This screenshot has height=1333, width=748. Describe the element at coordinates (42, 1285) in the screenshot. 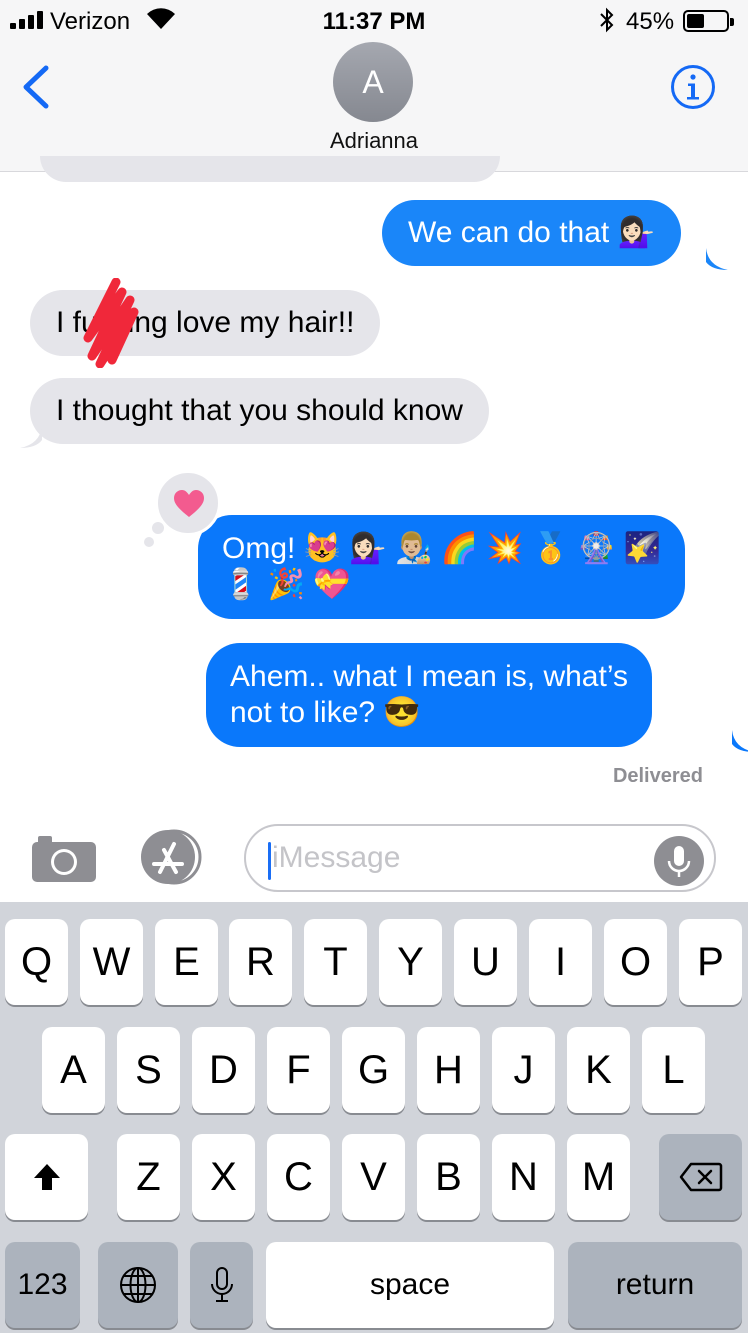

I see `numbers-key: 123` at that location.